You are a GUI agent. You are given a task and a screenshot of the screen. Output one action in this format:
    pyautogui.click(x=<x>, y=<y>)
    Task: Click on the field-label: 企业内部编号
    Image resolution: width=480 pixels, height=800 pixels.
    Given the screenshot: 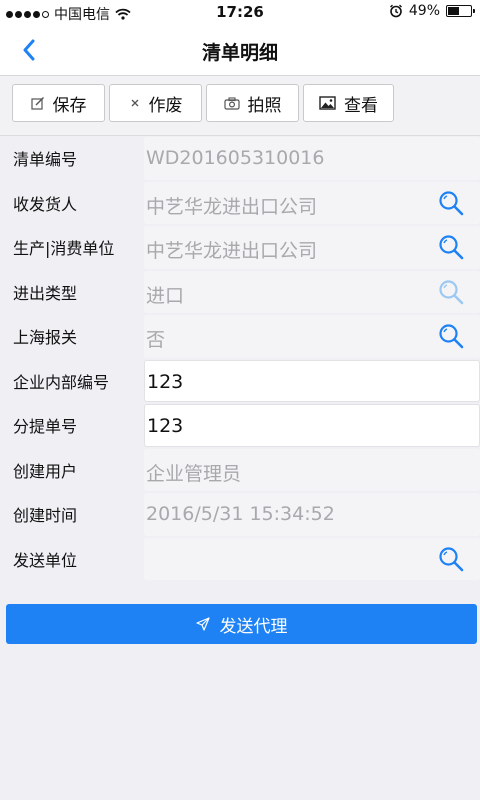 What is the action you would take?
    pyautogui.click(x=61, y=382)
    